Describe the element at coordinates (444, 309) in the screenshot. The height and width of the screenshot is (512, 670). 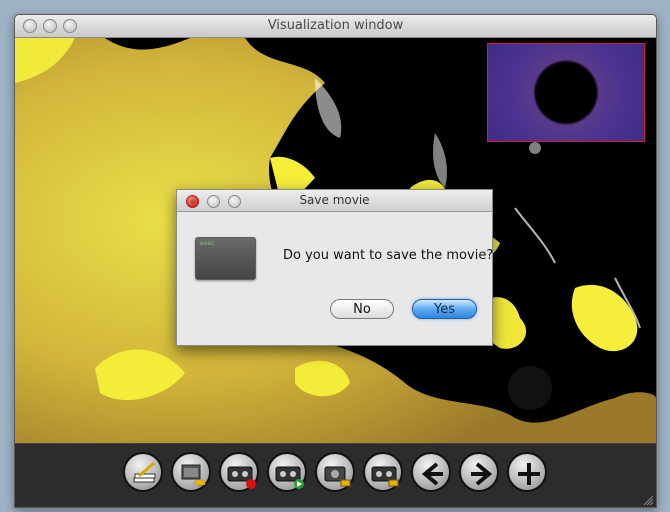
I see `yes-button: Yes` at that location.